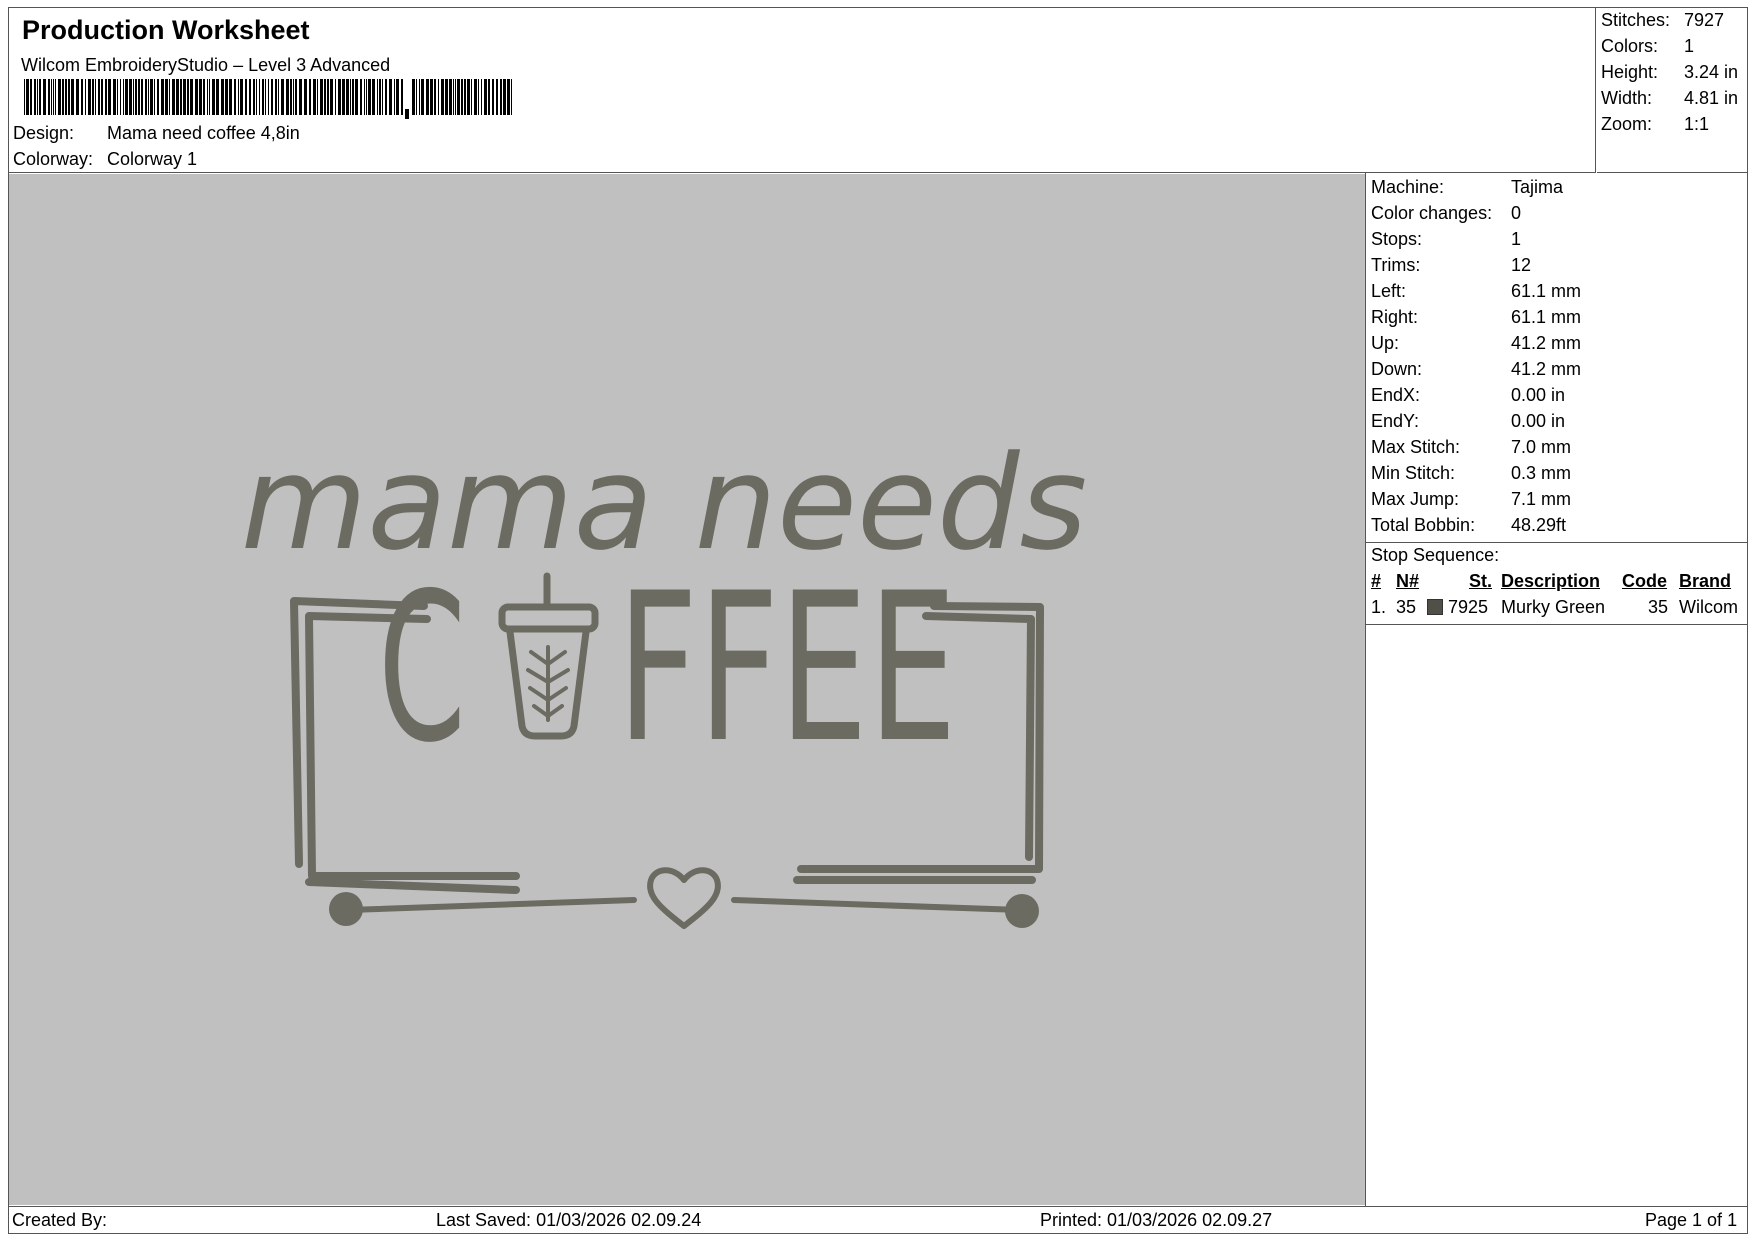 The width and height of the screenshot is (1755, 1240). Describe the element at coordinates (1551, 581) in the screenshot. I see `col-header-description: Description` at that location.